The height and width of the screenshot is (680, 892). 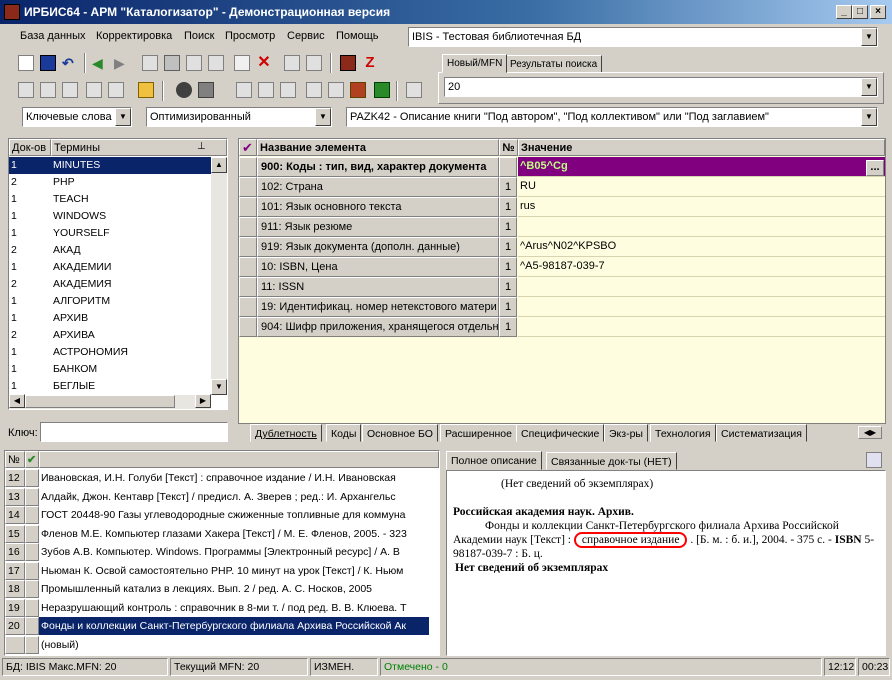 I want to click on optimization-select: Оптимизированный ▼, so click(x=239, y=117).